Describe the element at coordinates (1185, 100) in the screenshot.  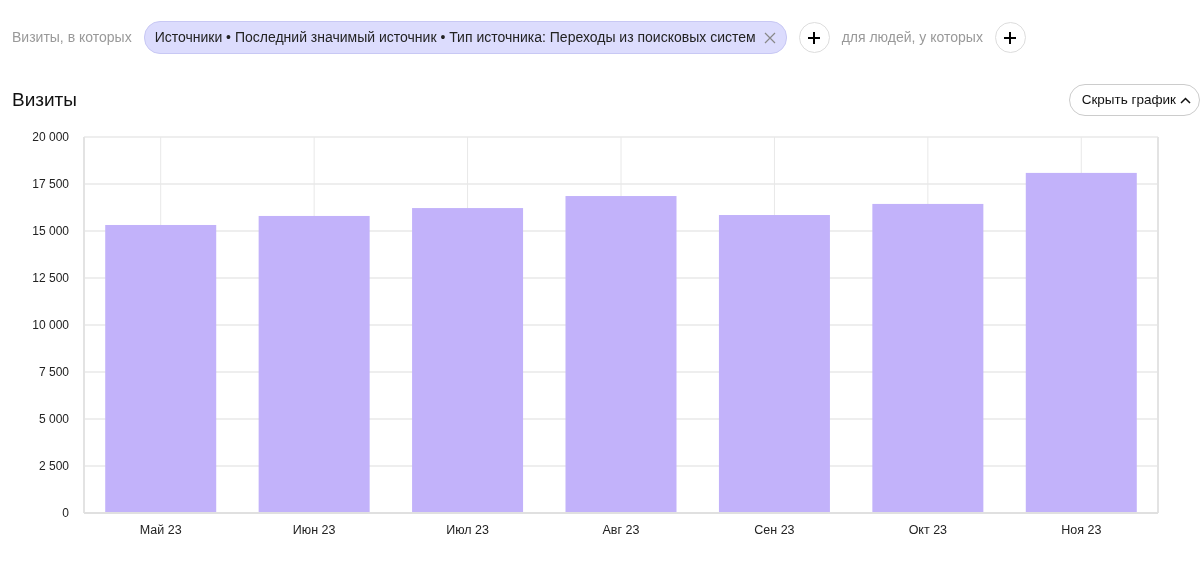
I see `chevron-up-icon` at that location.